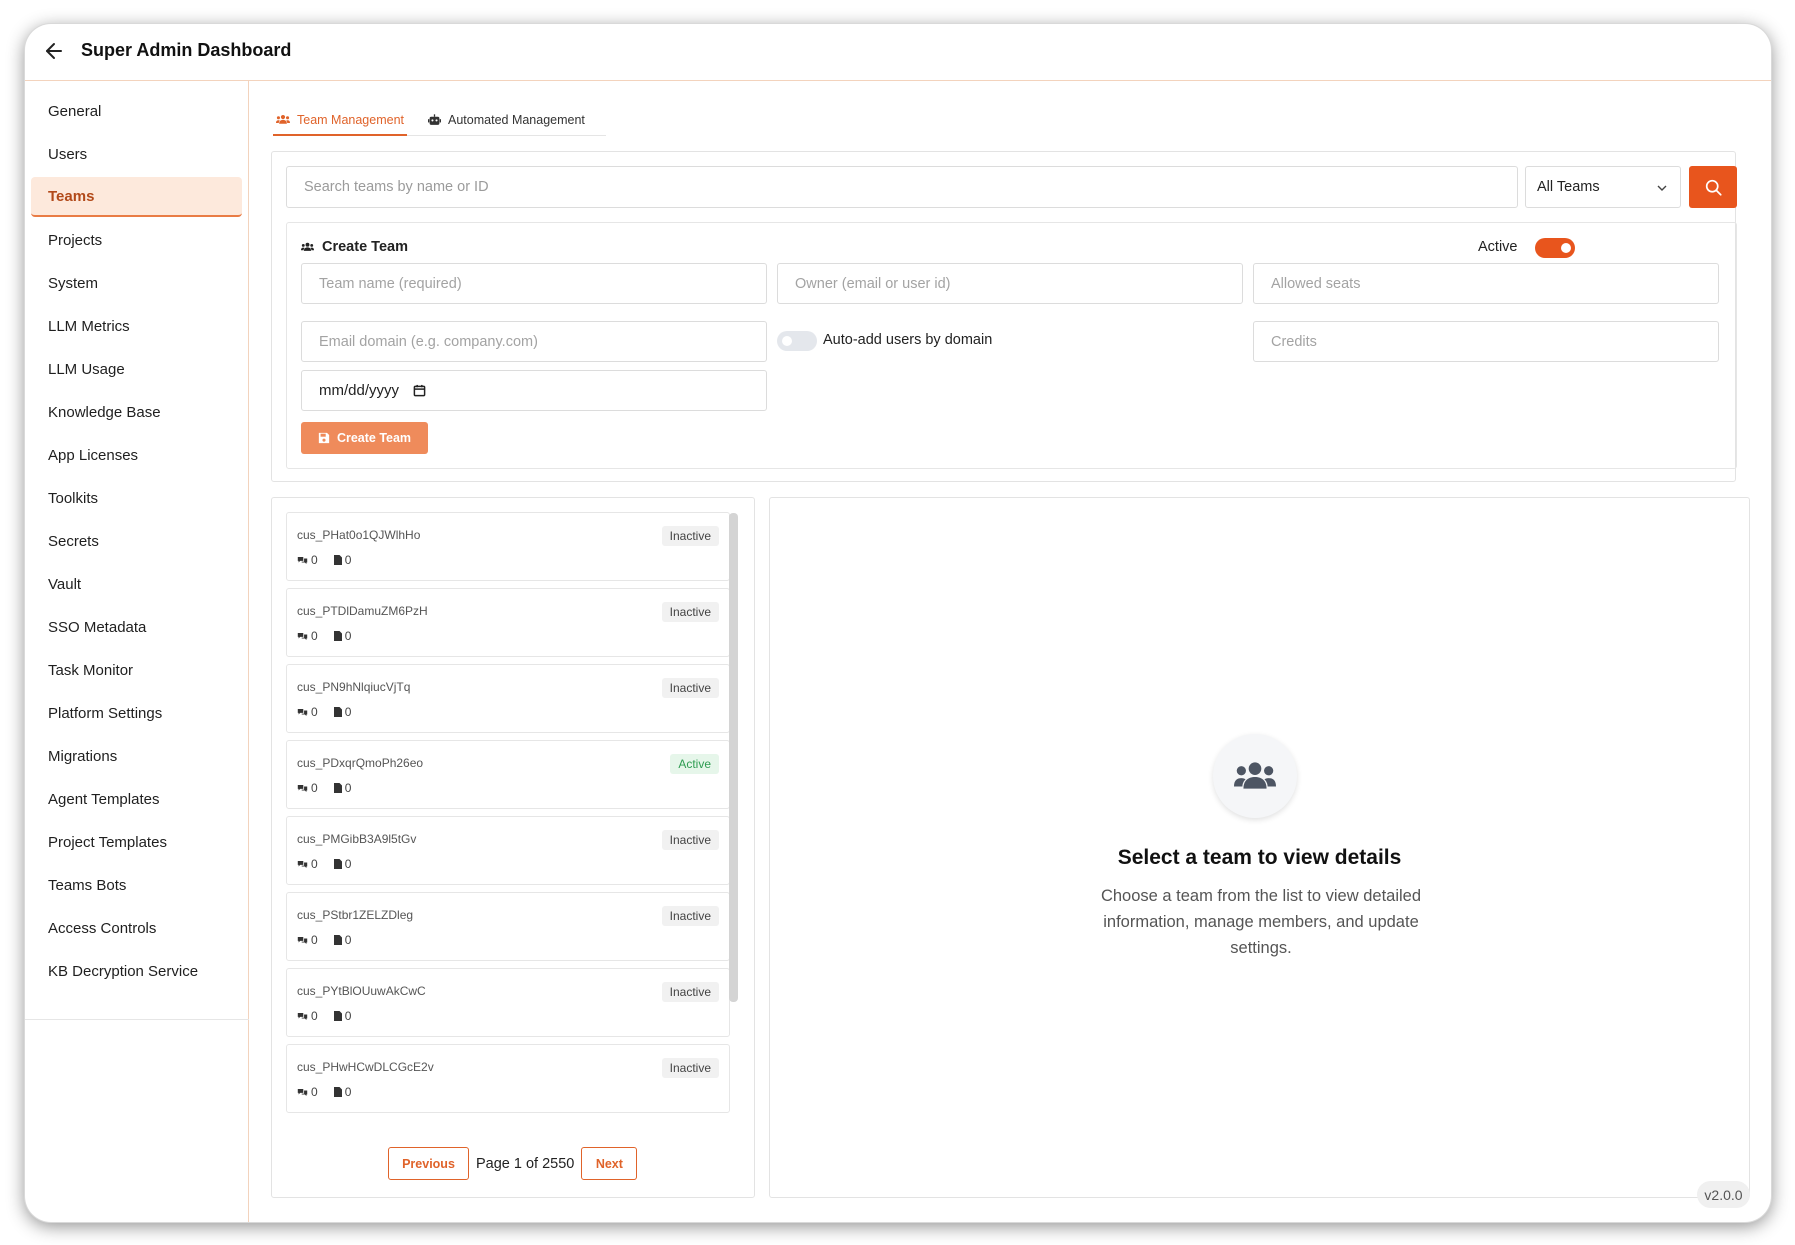  What do you see at coordinates (355, 915) in the screenshot?
I see `team-id: cus_PStbr1ZELZDleg` at bounding box center [355, 915].